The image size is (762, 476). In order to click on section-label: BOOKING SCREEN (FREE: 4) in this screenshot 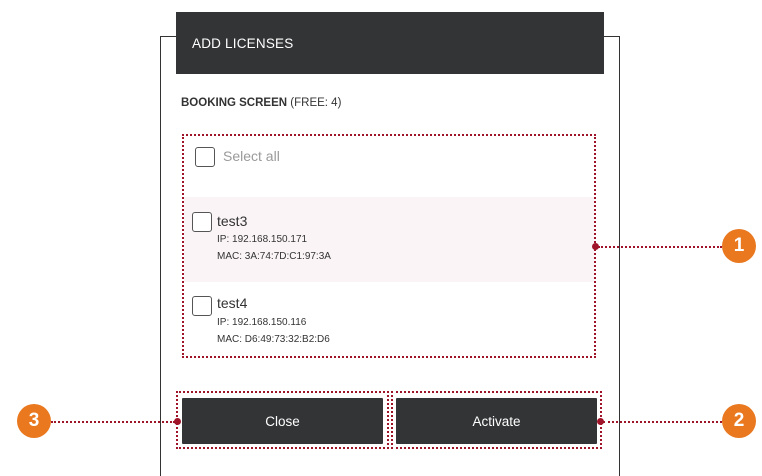, I will do `click(261, 103)`.